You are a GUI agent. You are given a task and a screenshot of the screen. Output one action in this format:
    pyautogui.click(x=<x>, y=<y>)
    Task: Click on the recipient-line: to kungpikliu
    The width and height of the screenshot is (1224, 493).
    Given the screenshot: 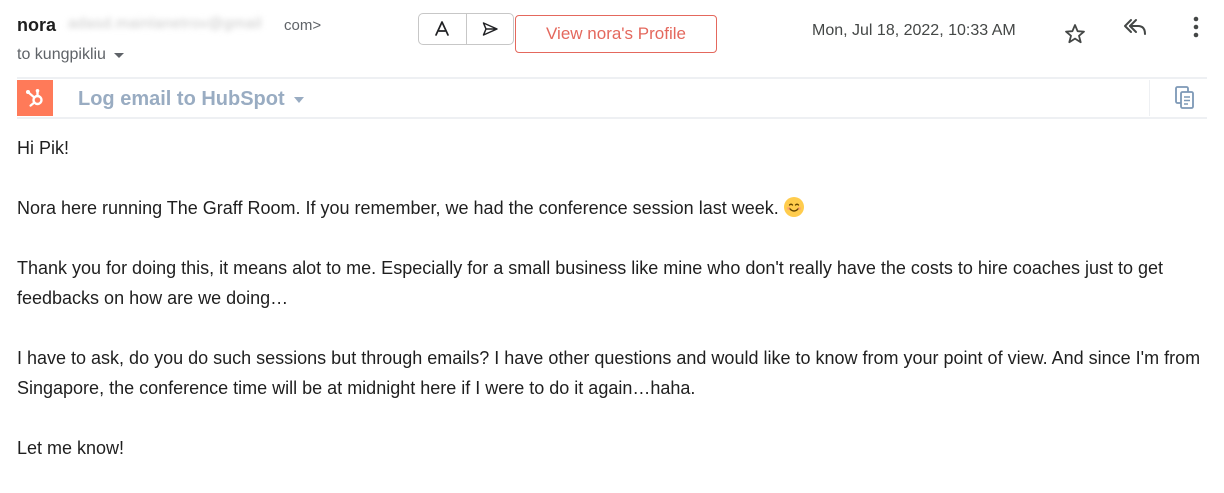 What is the action you would take?
    pyautogui.click(x=70, y=55)
    